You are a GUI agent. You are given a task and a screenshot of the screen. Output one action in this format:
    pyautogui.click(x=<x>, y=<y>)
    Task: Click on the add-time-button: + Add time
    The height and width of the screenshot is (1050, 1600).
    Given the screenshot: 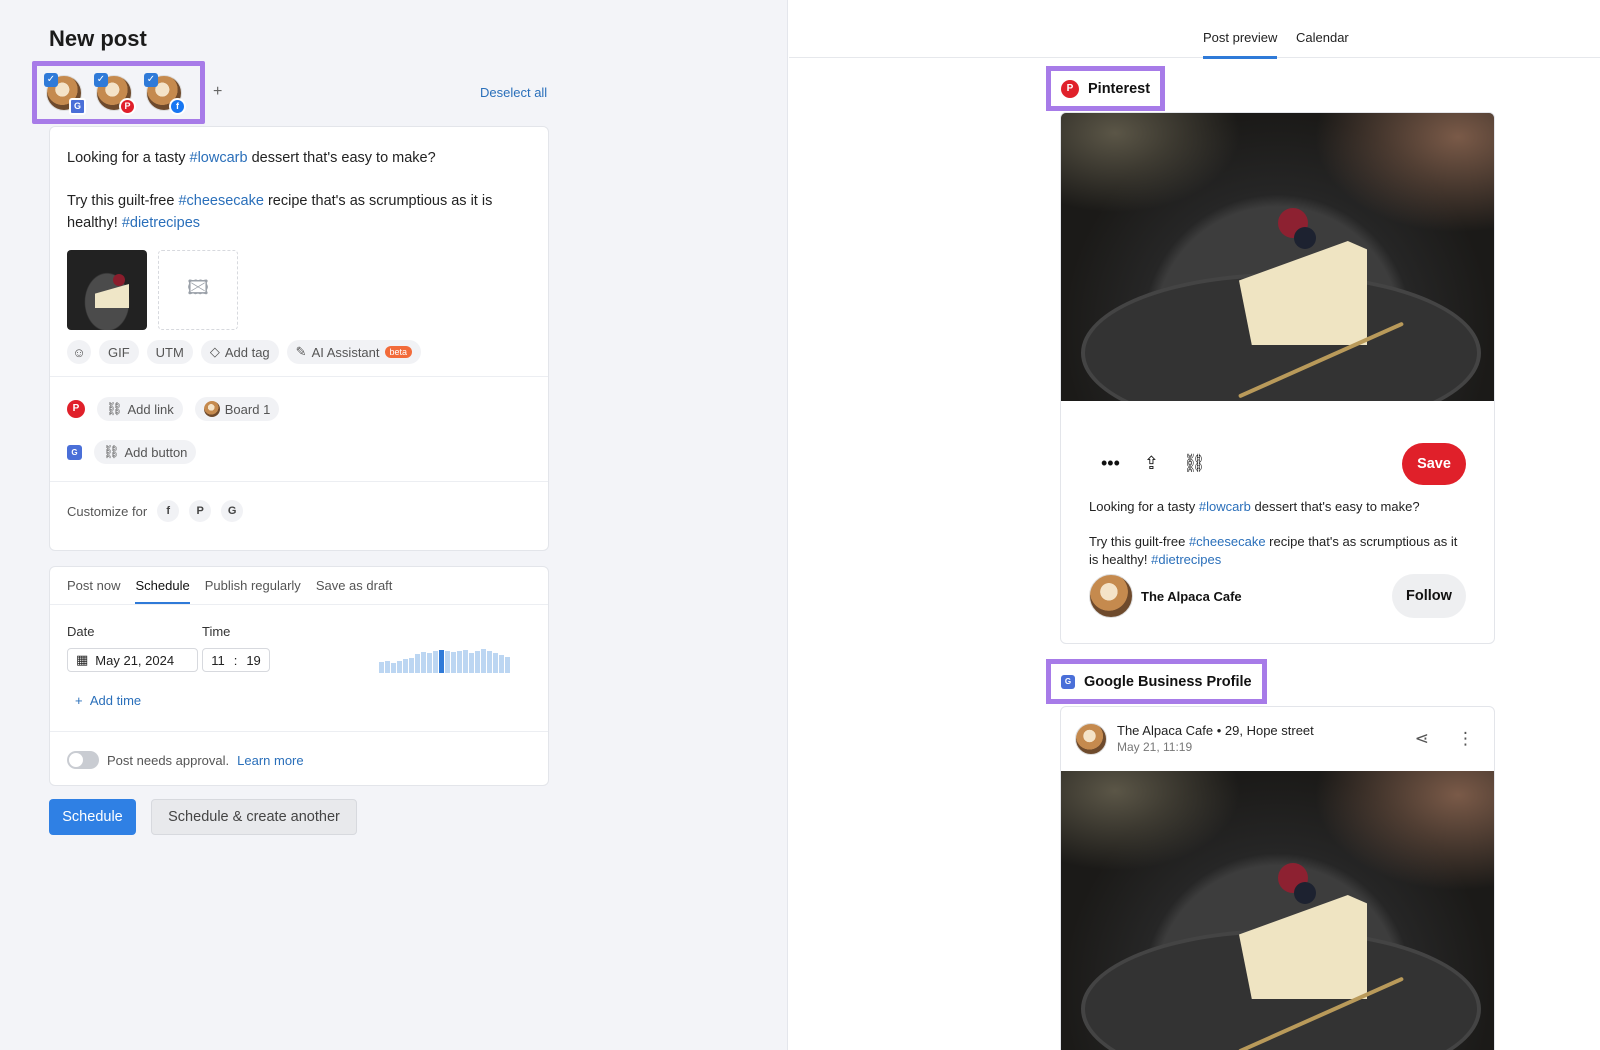 What is the action you would take?
    pyautogui.click(x=108, y=700)
    